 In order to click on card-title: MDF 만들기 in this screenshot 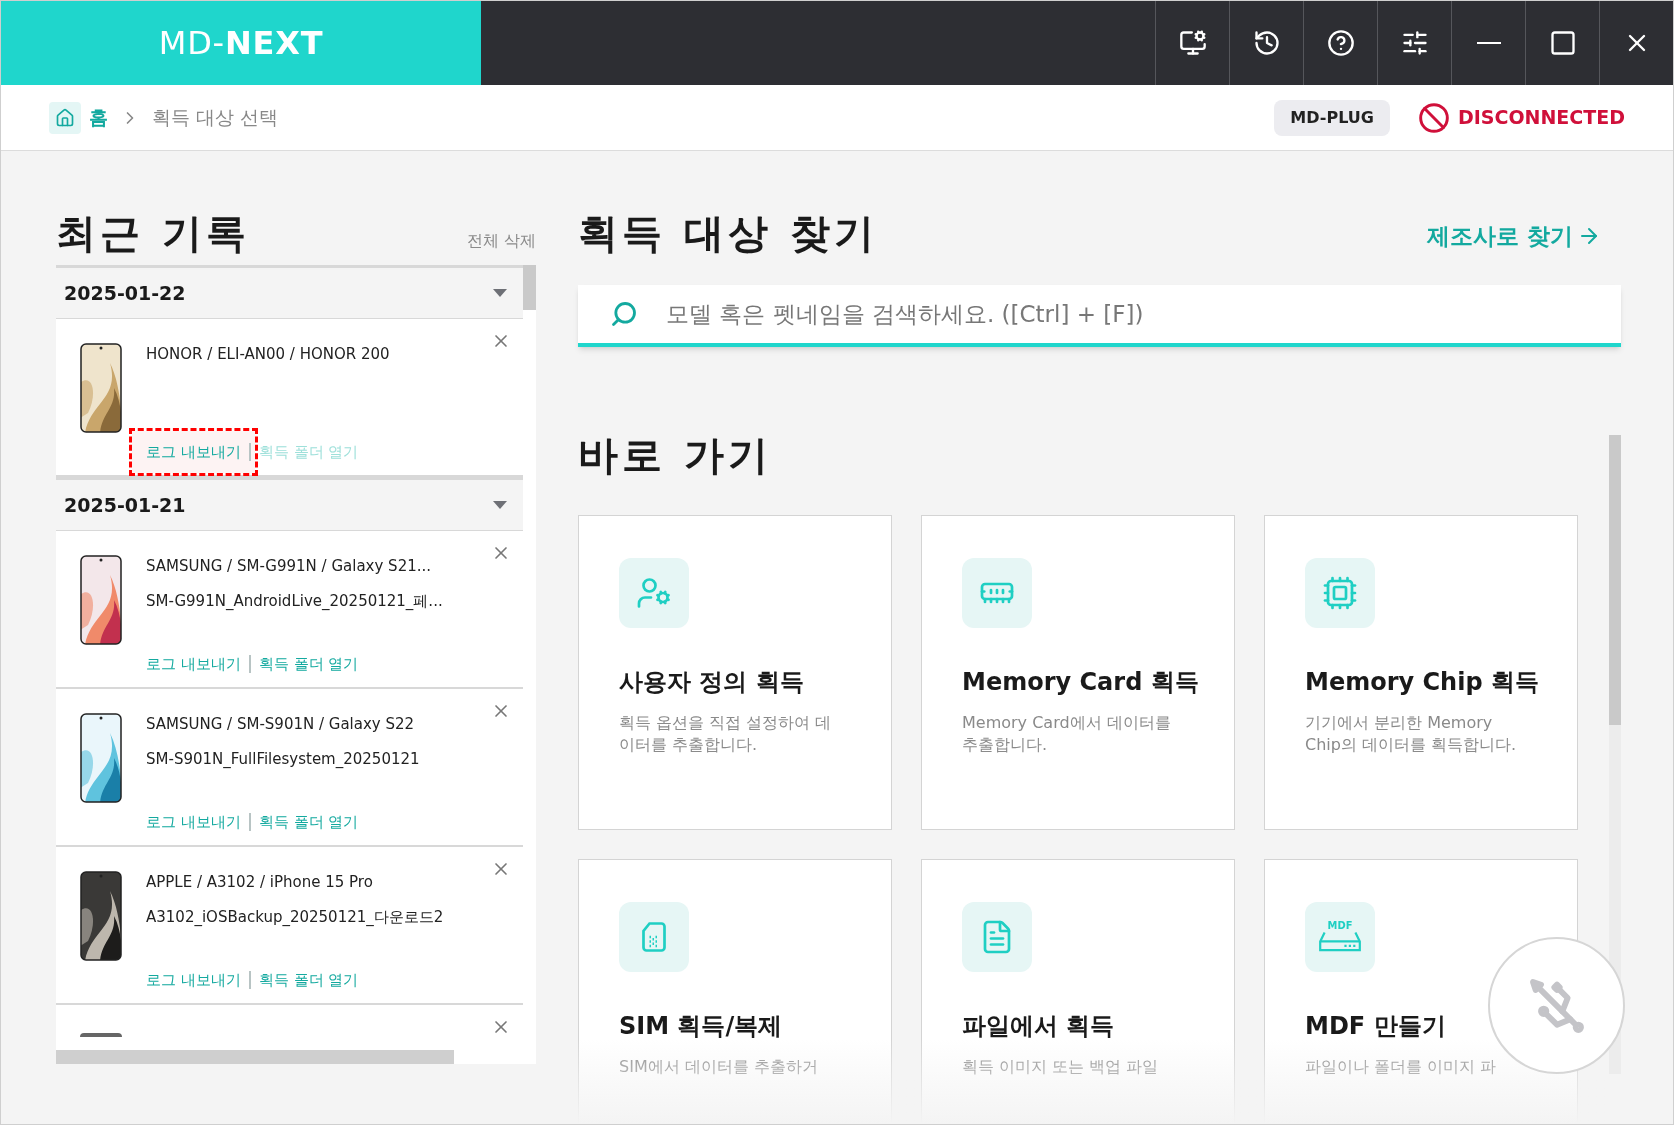, I will do `click(1376, 1026)`.